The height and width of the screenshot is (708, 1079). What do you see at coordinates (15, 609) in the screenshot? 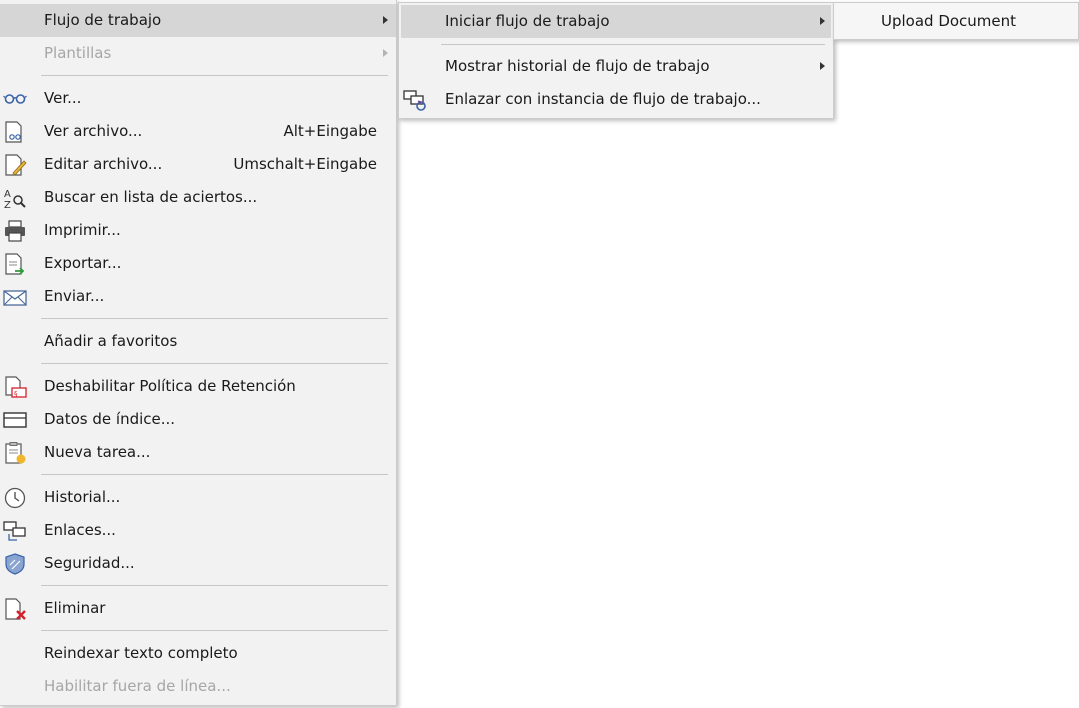
I see `delete-icon` at bounding box center [15, 609].